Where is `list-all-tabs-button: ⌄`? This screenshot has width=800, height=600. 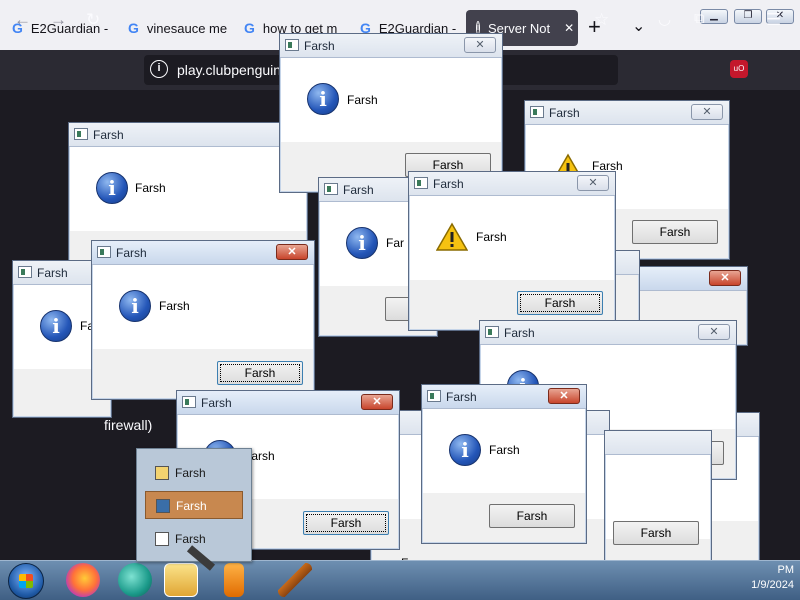
list-all-tabs-button: ⌄ is located at coordinates (638, 26).